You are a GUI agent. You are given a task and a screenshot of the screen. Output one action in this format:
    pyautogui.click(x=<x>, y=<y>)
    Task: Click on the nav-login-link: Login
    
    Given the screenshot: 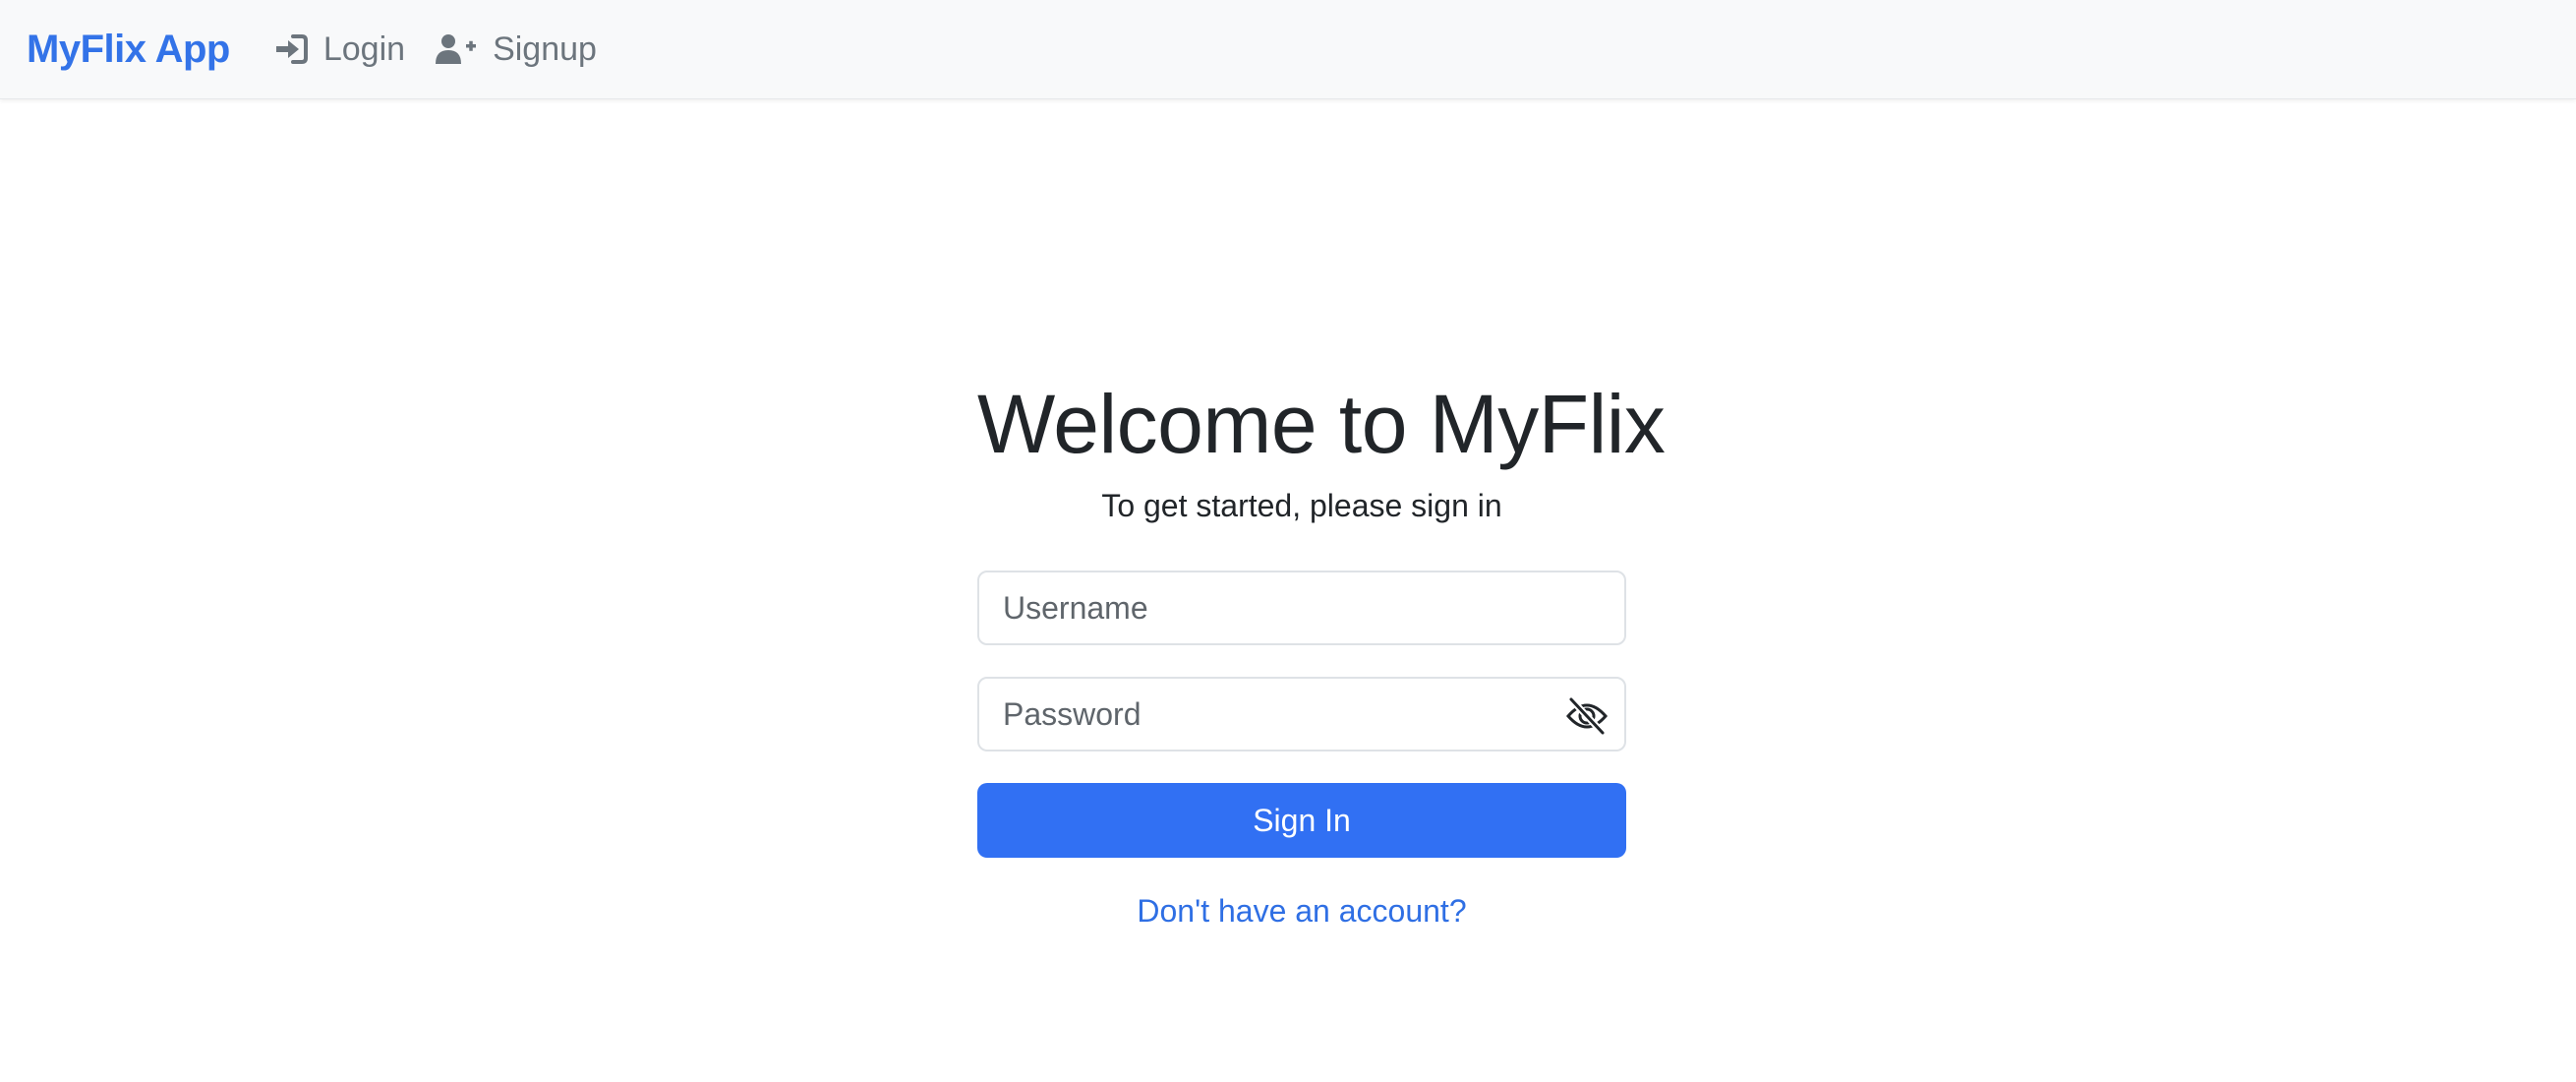 What is the action you would take?
    pyautogui.click(x=339, y=49)
    